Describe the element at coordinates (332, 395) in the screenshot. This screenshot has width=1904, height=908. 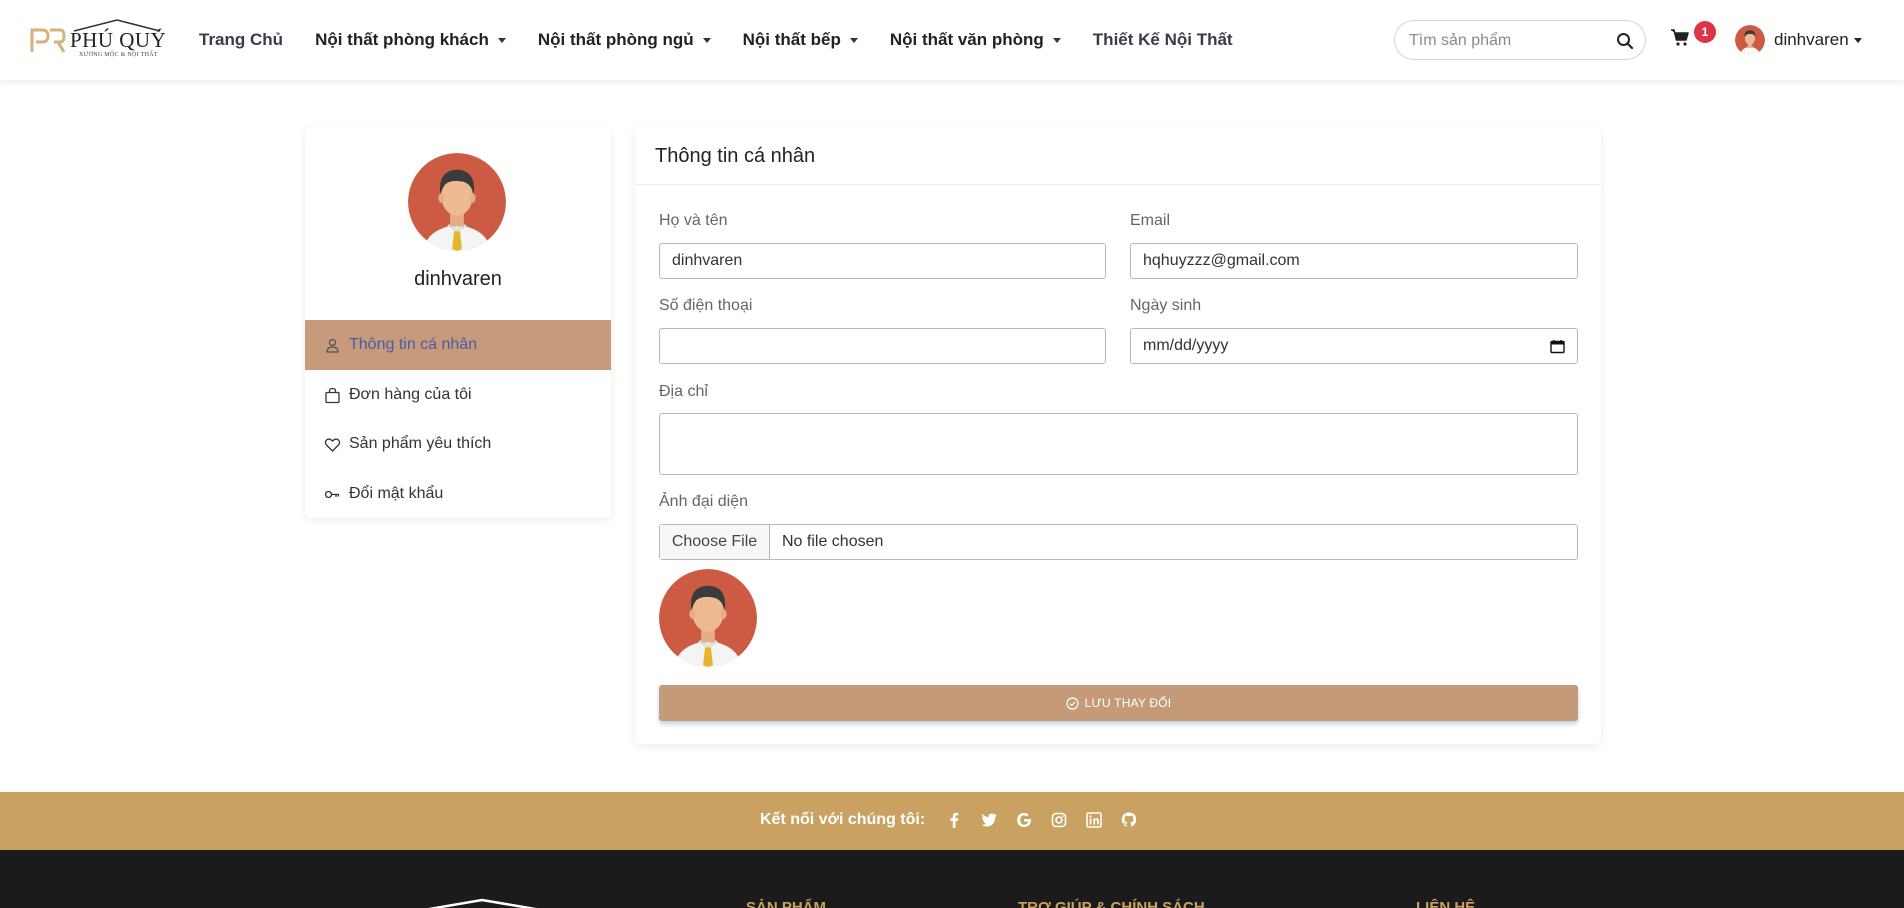
I see `bag-icon` at that location.